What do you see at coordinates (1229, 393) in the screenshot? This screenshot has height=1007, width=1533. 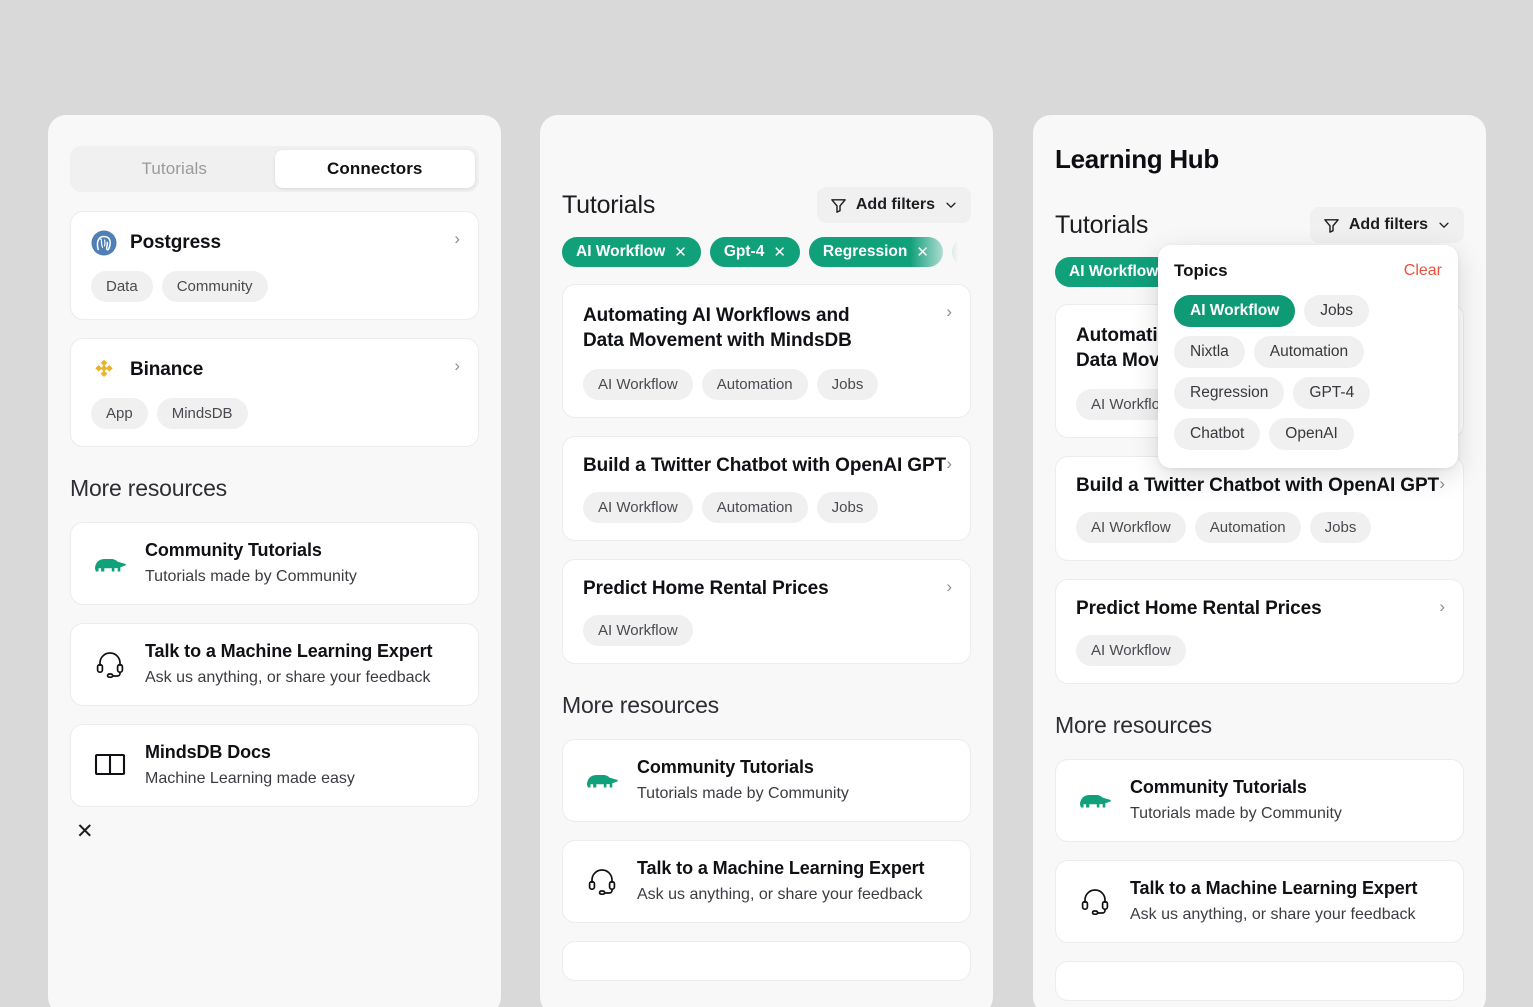 I see `topic-option: Regression` at bounding box center [1229, 393].